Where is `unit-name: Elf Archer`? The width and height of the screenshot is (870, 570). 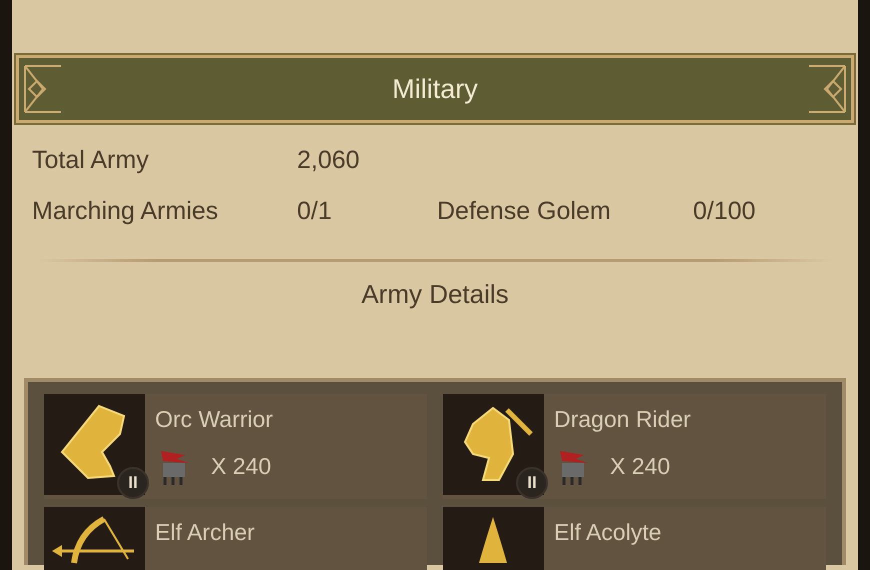
unit-name: Elf Archer is located at coordinates (205, 532).